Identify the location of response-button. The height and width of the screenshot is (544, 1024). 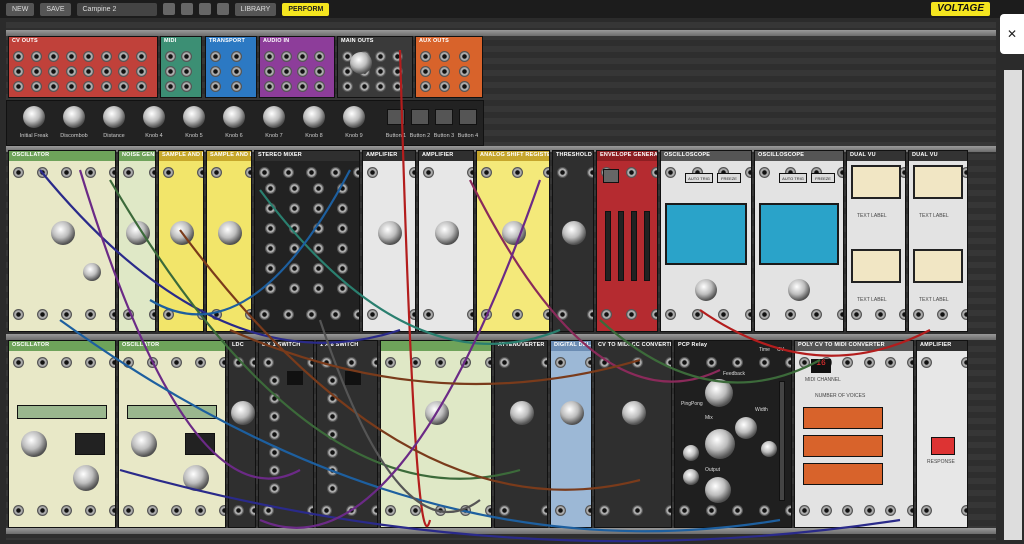
(943, 446).